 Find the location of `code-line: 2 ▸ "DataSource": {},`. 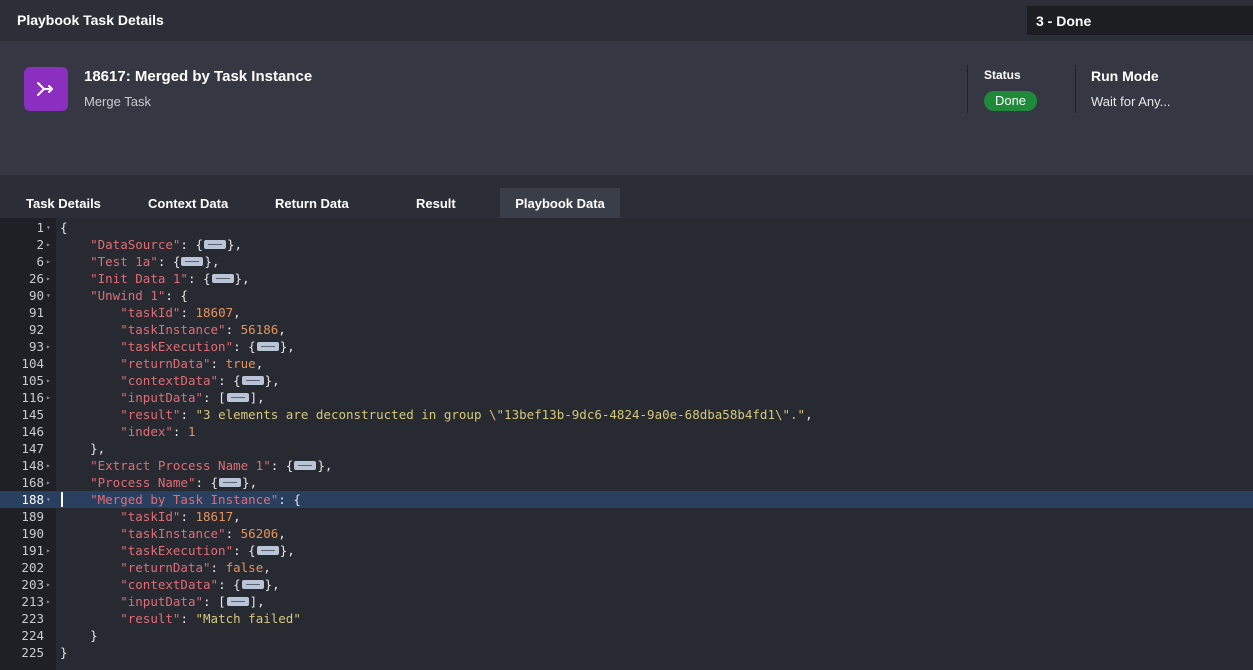

code-line: 2 ▸ "DataSource": {}, is located at coordinates (626, 244).